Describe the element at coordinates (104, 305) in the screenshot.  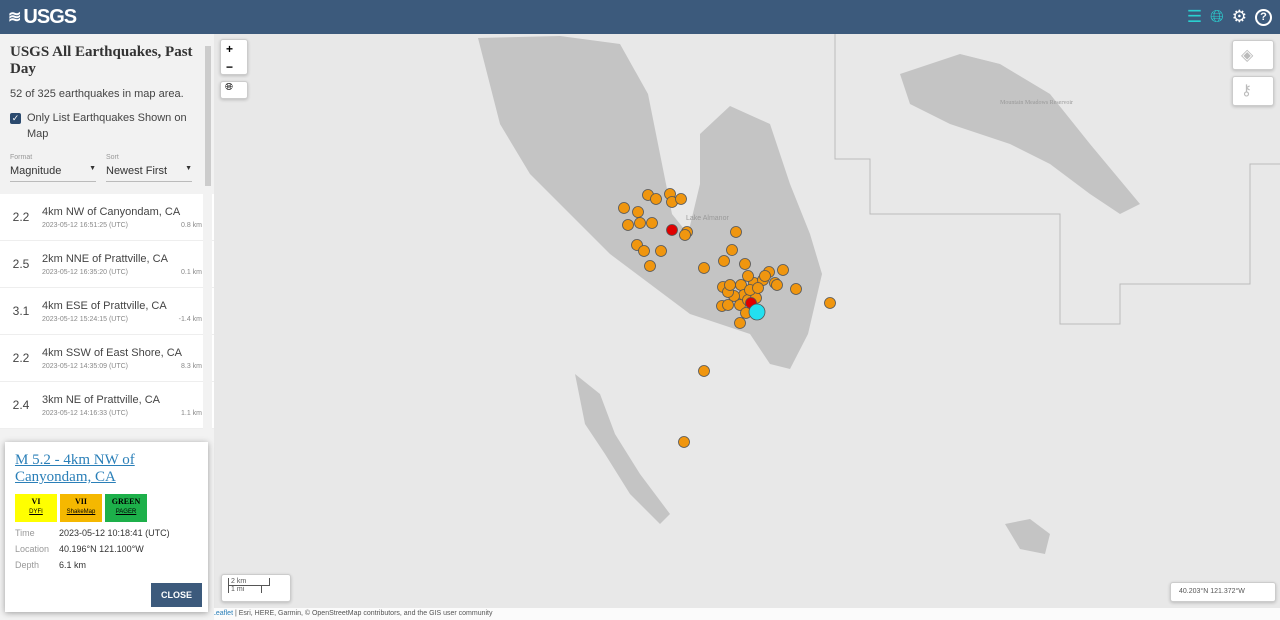
I see `place: 4km ESE of Prattville, CA` at that location.